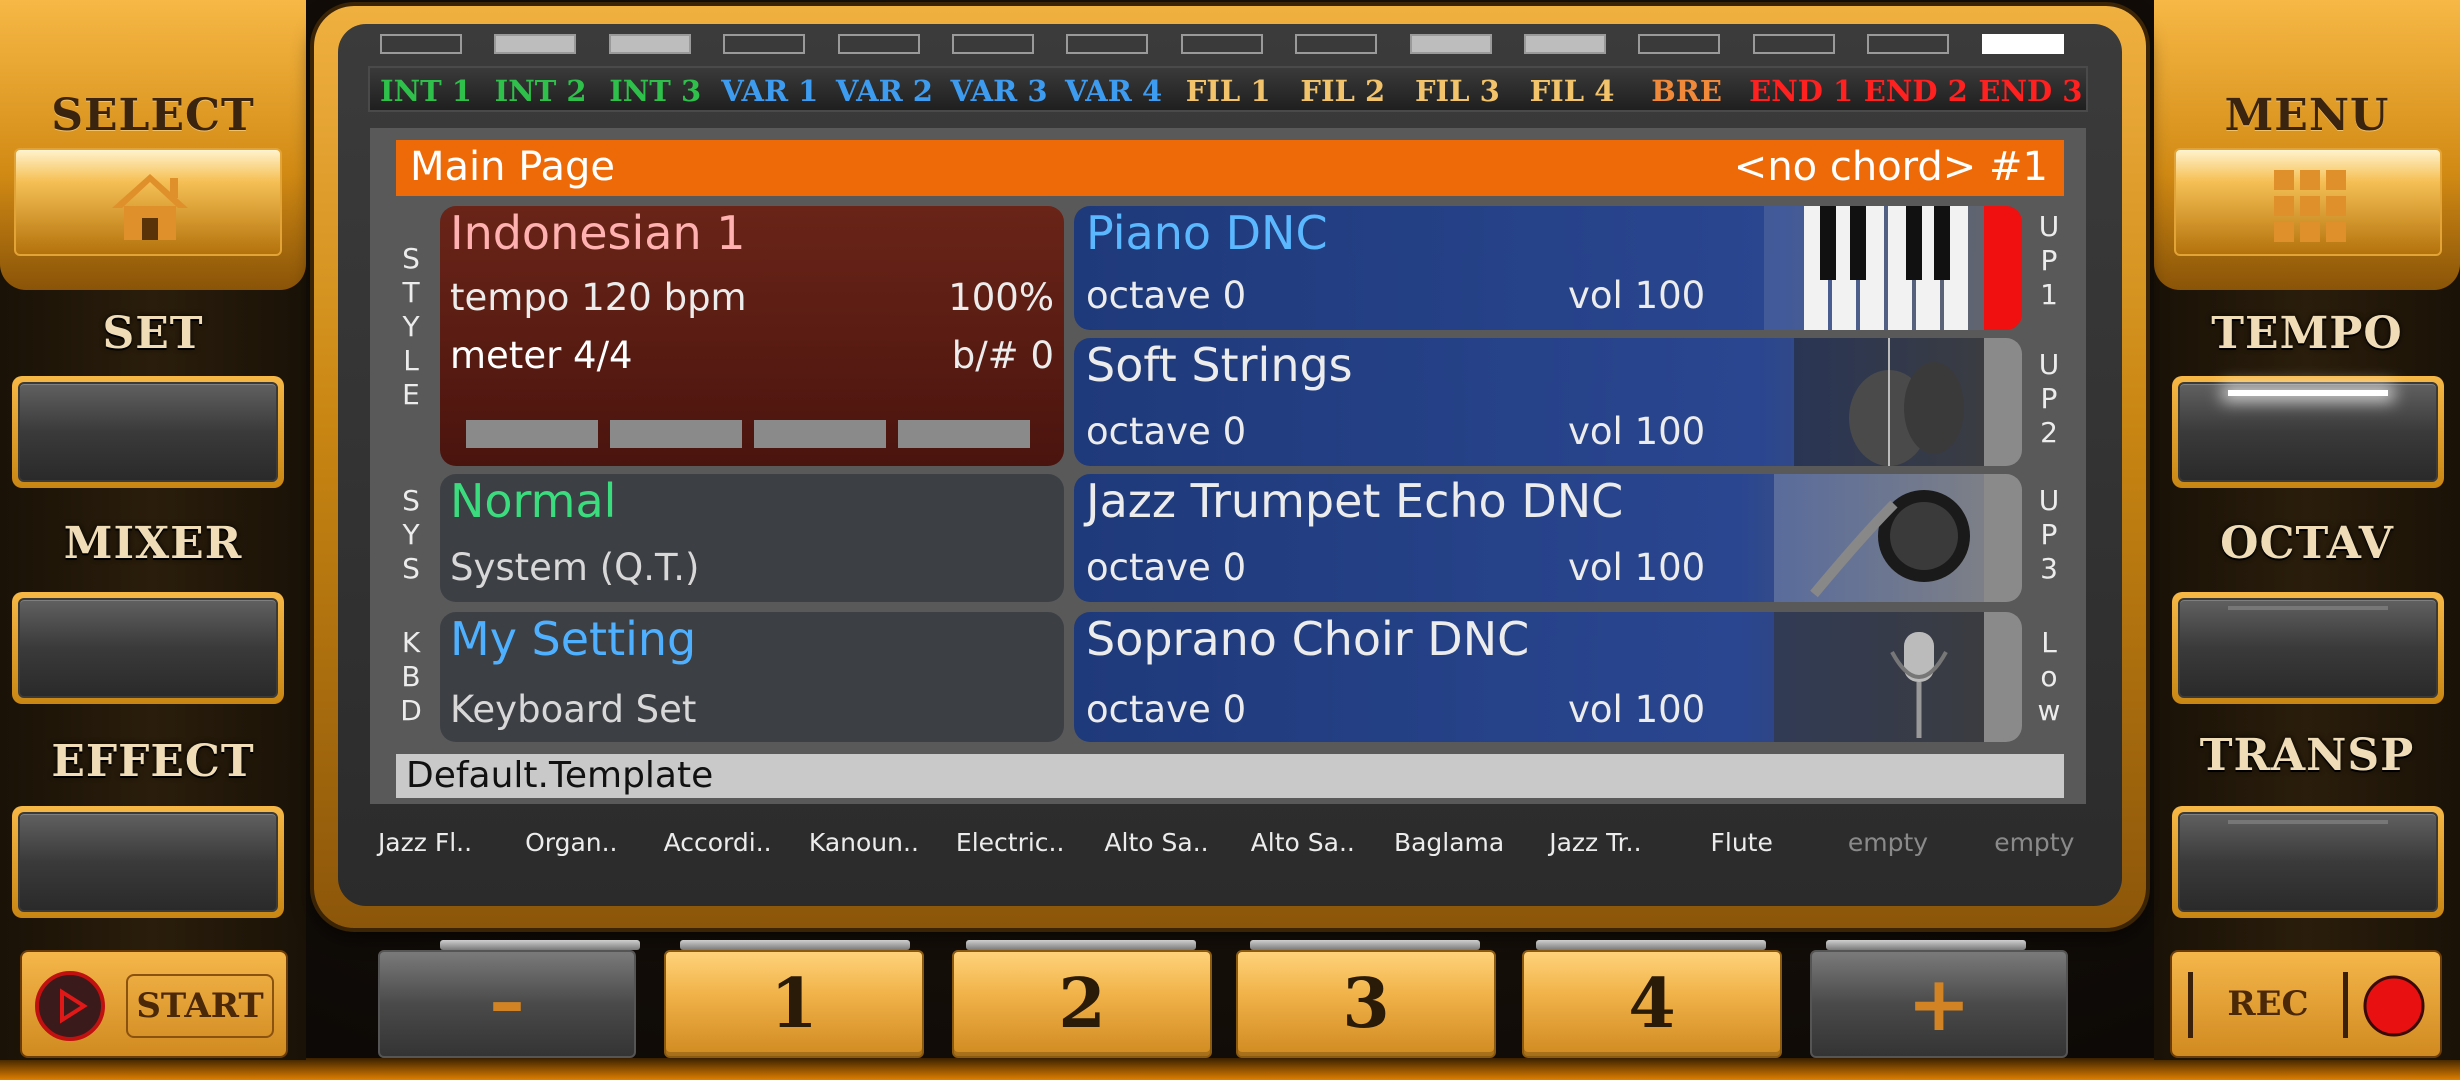 The width and height of the screenshot is (2460, 1080). Describe the element at coordinates (2308, 862) in the screenshot. I see `transp-button` at that location.